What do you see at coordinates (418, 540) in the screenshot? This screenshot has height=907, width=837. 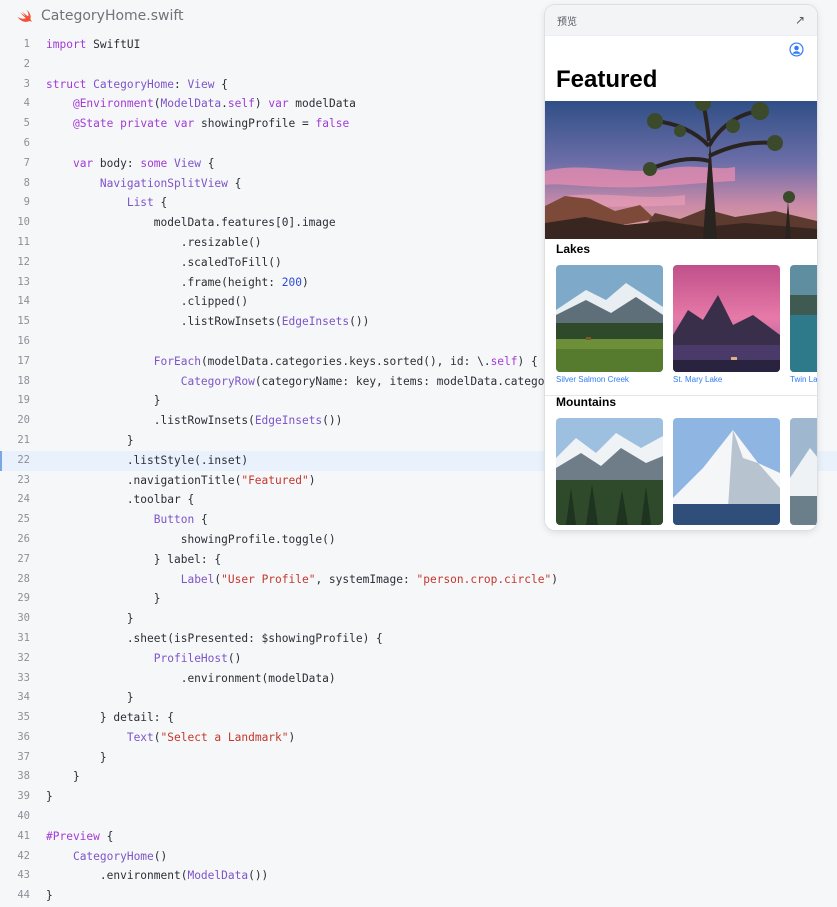 I see `code-line: 26 showingProfile.toggle()` at bounding box center [418, 540].